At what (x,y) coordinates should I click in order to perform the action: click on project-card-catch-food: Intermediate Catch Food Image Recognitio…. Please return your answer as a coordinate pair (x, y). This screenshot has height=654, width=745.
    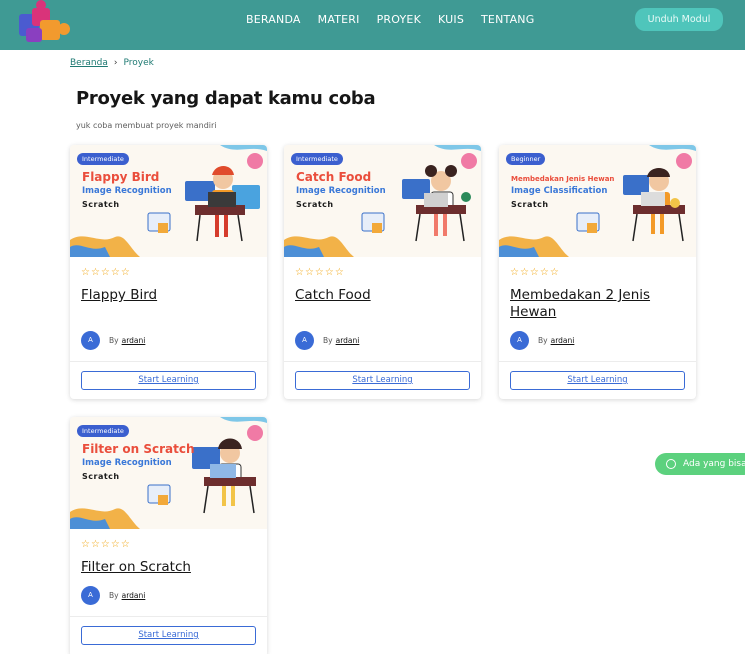
    Looking at the image, I should click on (382, 272).